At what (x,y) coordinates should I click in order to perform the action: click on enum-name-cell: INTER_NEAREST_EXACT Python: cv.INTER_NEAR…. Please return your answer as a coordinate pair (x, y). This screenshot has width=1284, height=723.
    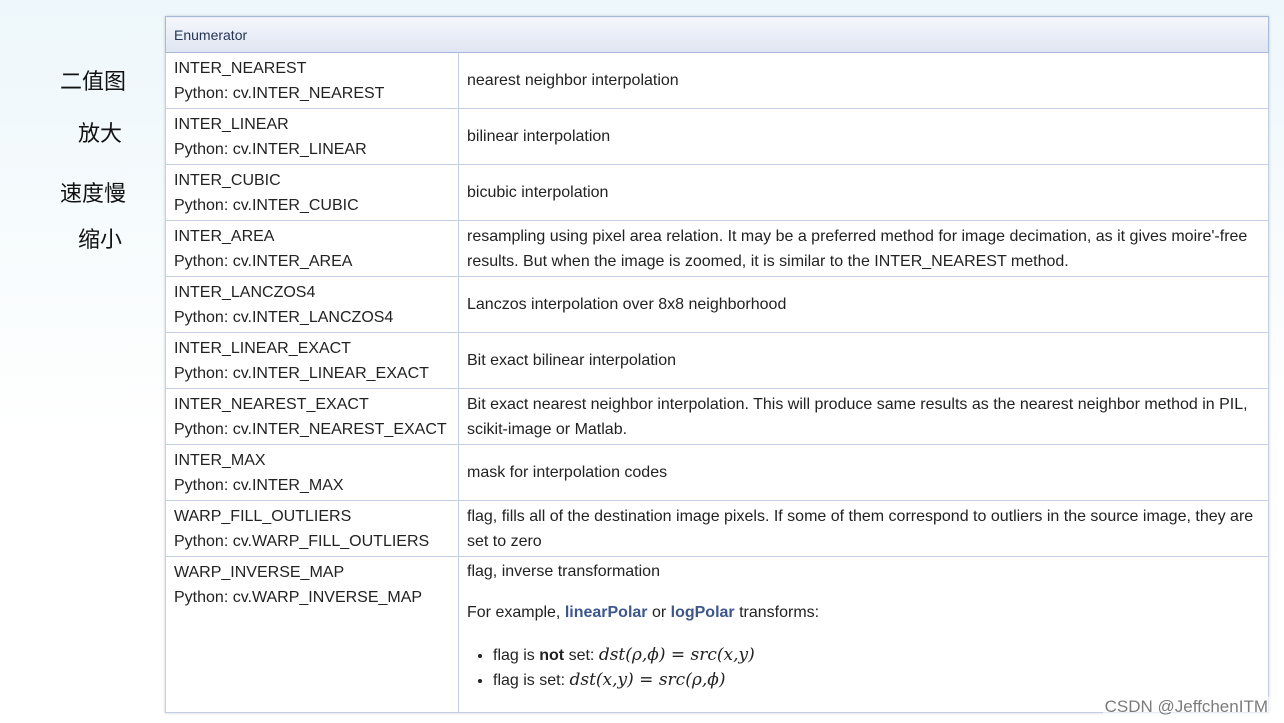
    Looking at the image, I should click on (312, 416).